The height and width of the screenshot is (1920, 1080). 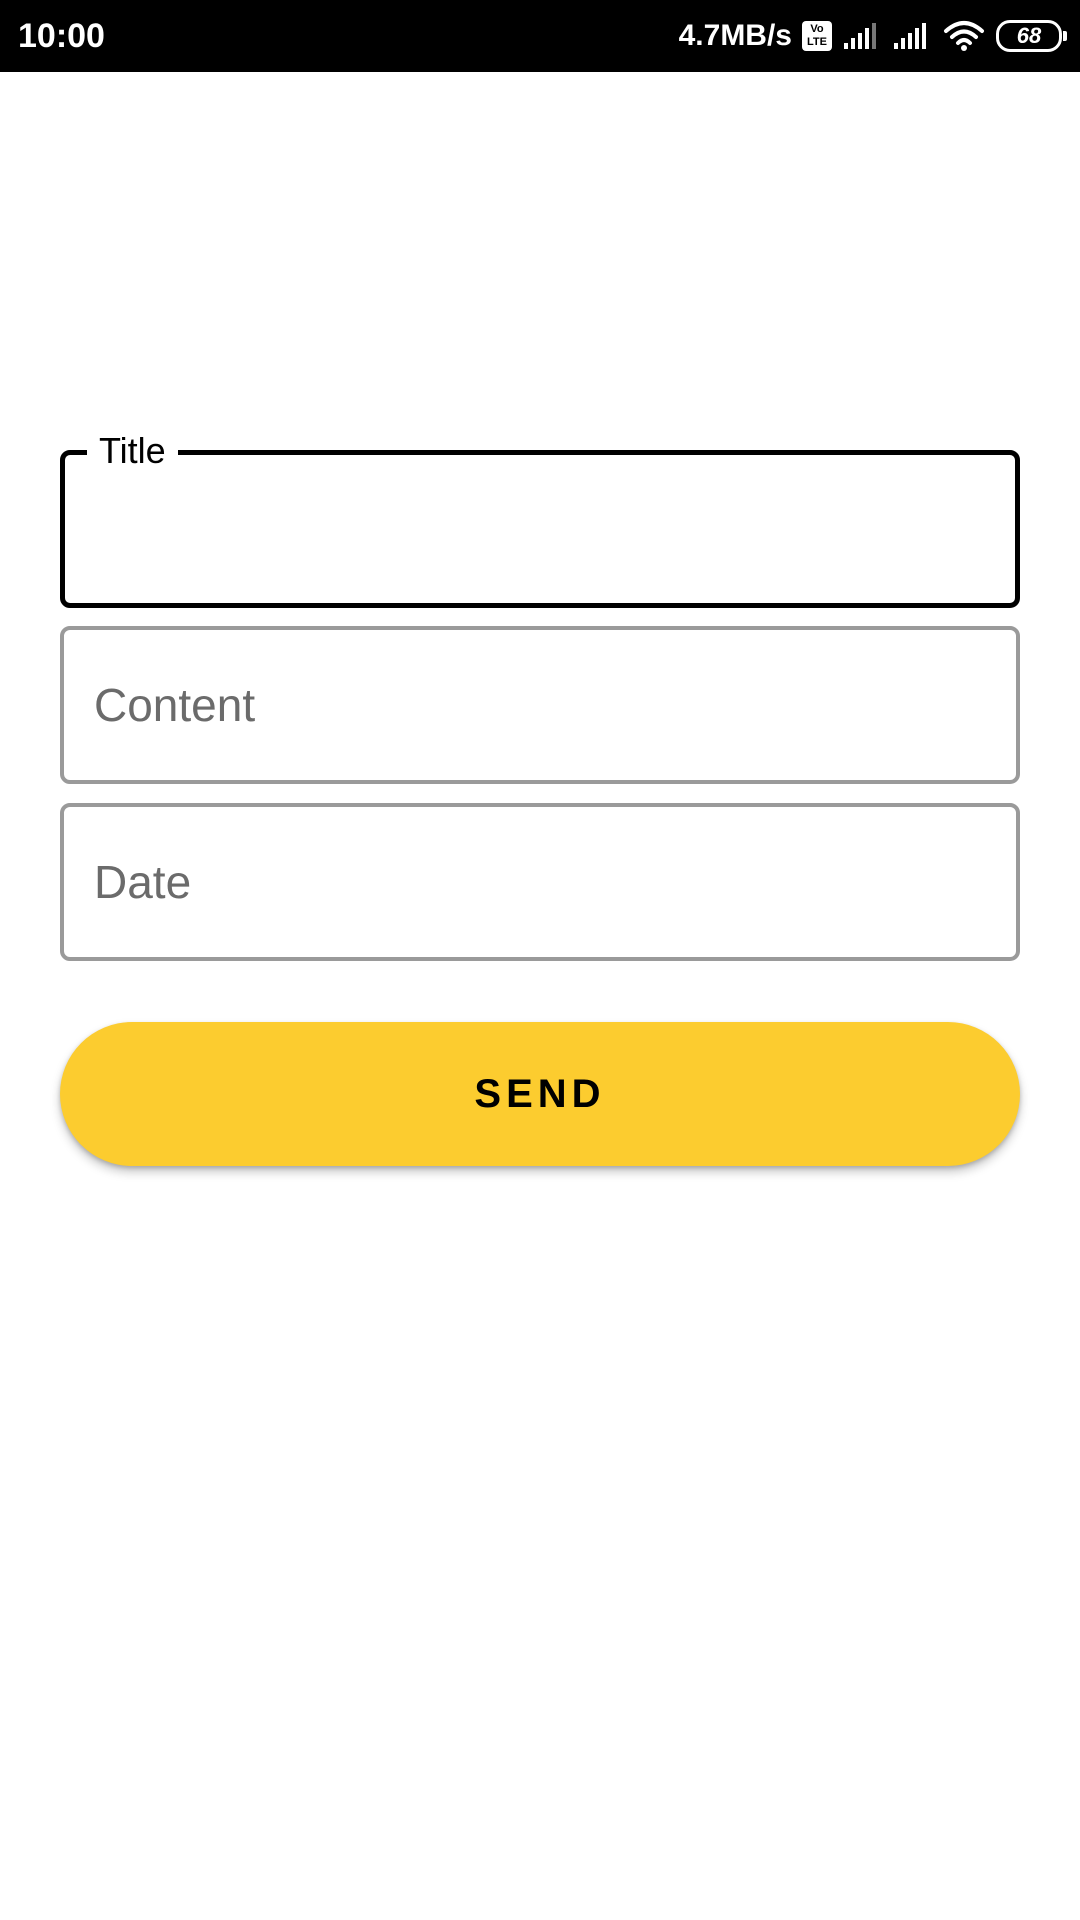 I want to click on battery-icon: 68, so click(x=1031, y=36).